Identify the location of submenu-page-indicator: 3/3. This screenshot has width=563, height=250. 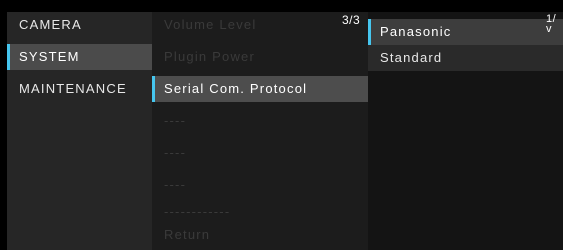
(351, 20).